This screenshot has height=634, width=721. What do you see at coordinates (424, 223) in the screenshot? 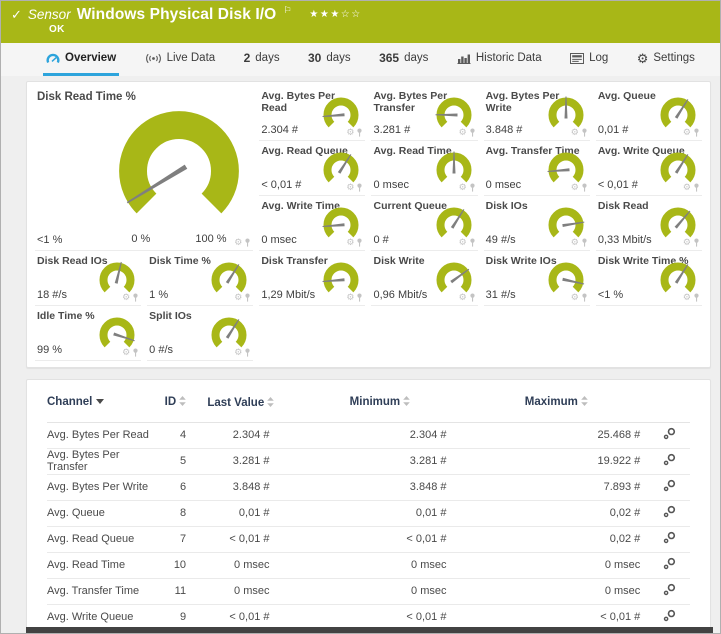
I see `gauge-cell: Current Queue 0 # ⚙` at bounding box center [424, 223].